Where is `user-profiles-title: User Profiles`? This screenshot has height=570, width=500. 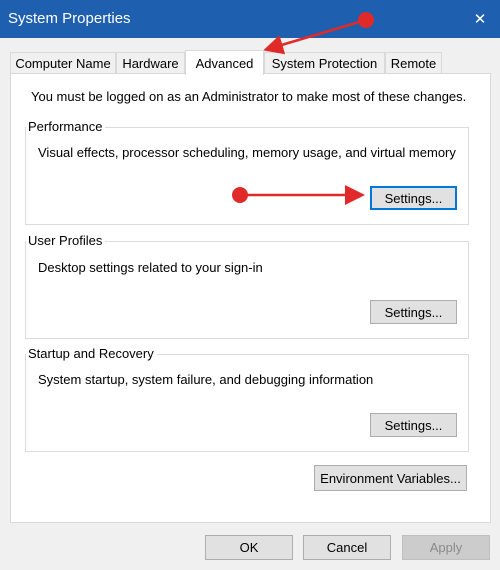 user-profiles-title: User Profiles is located at coordinates (66, 240).